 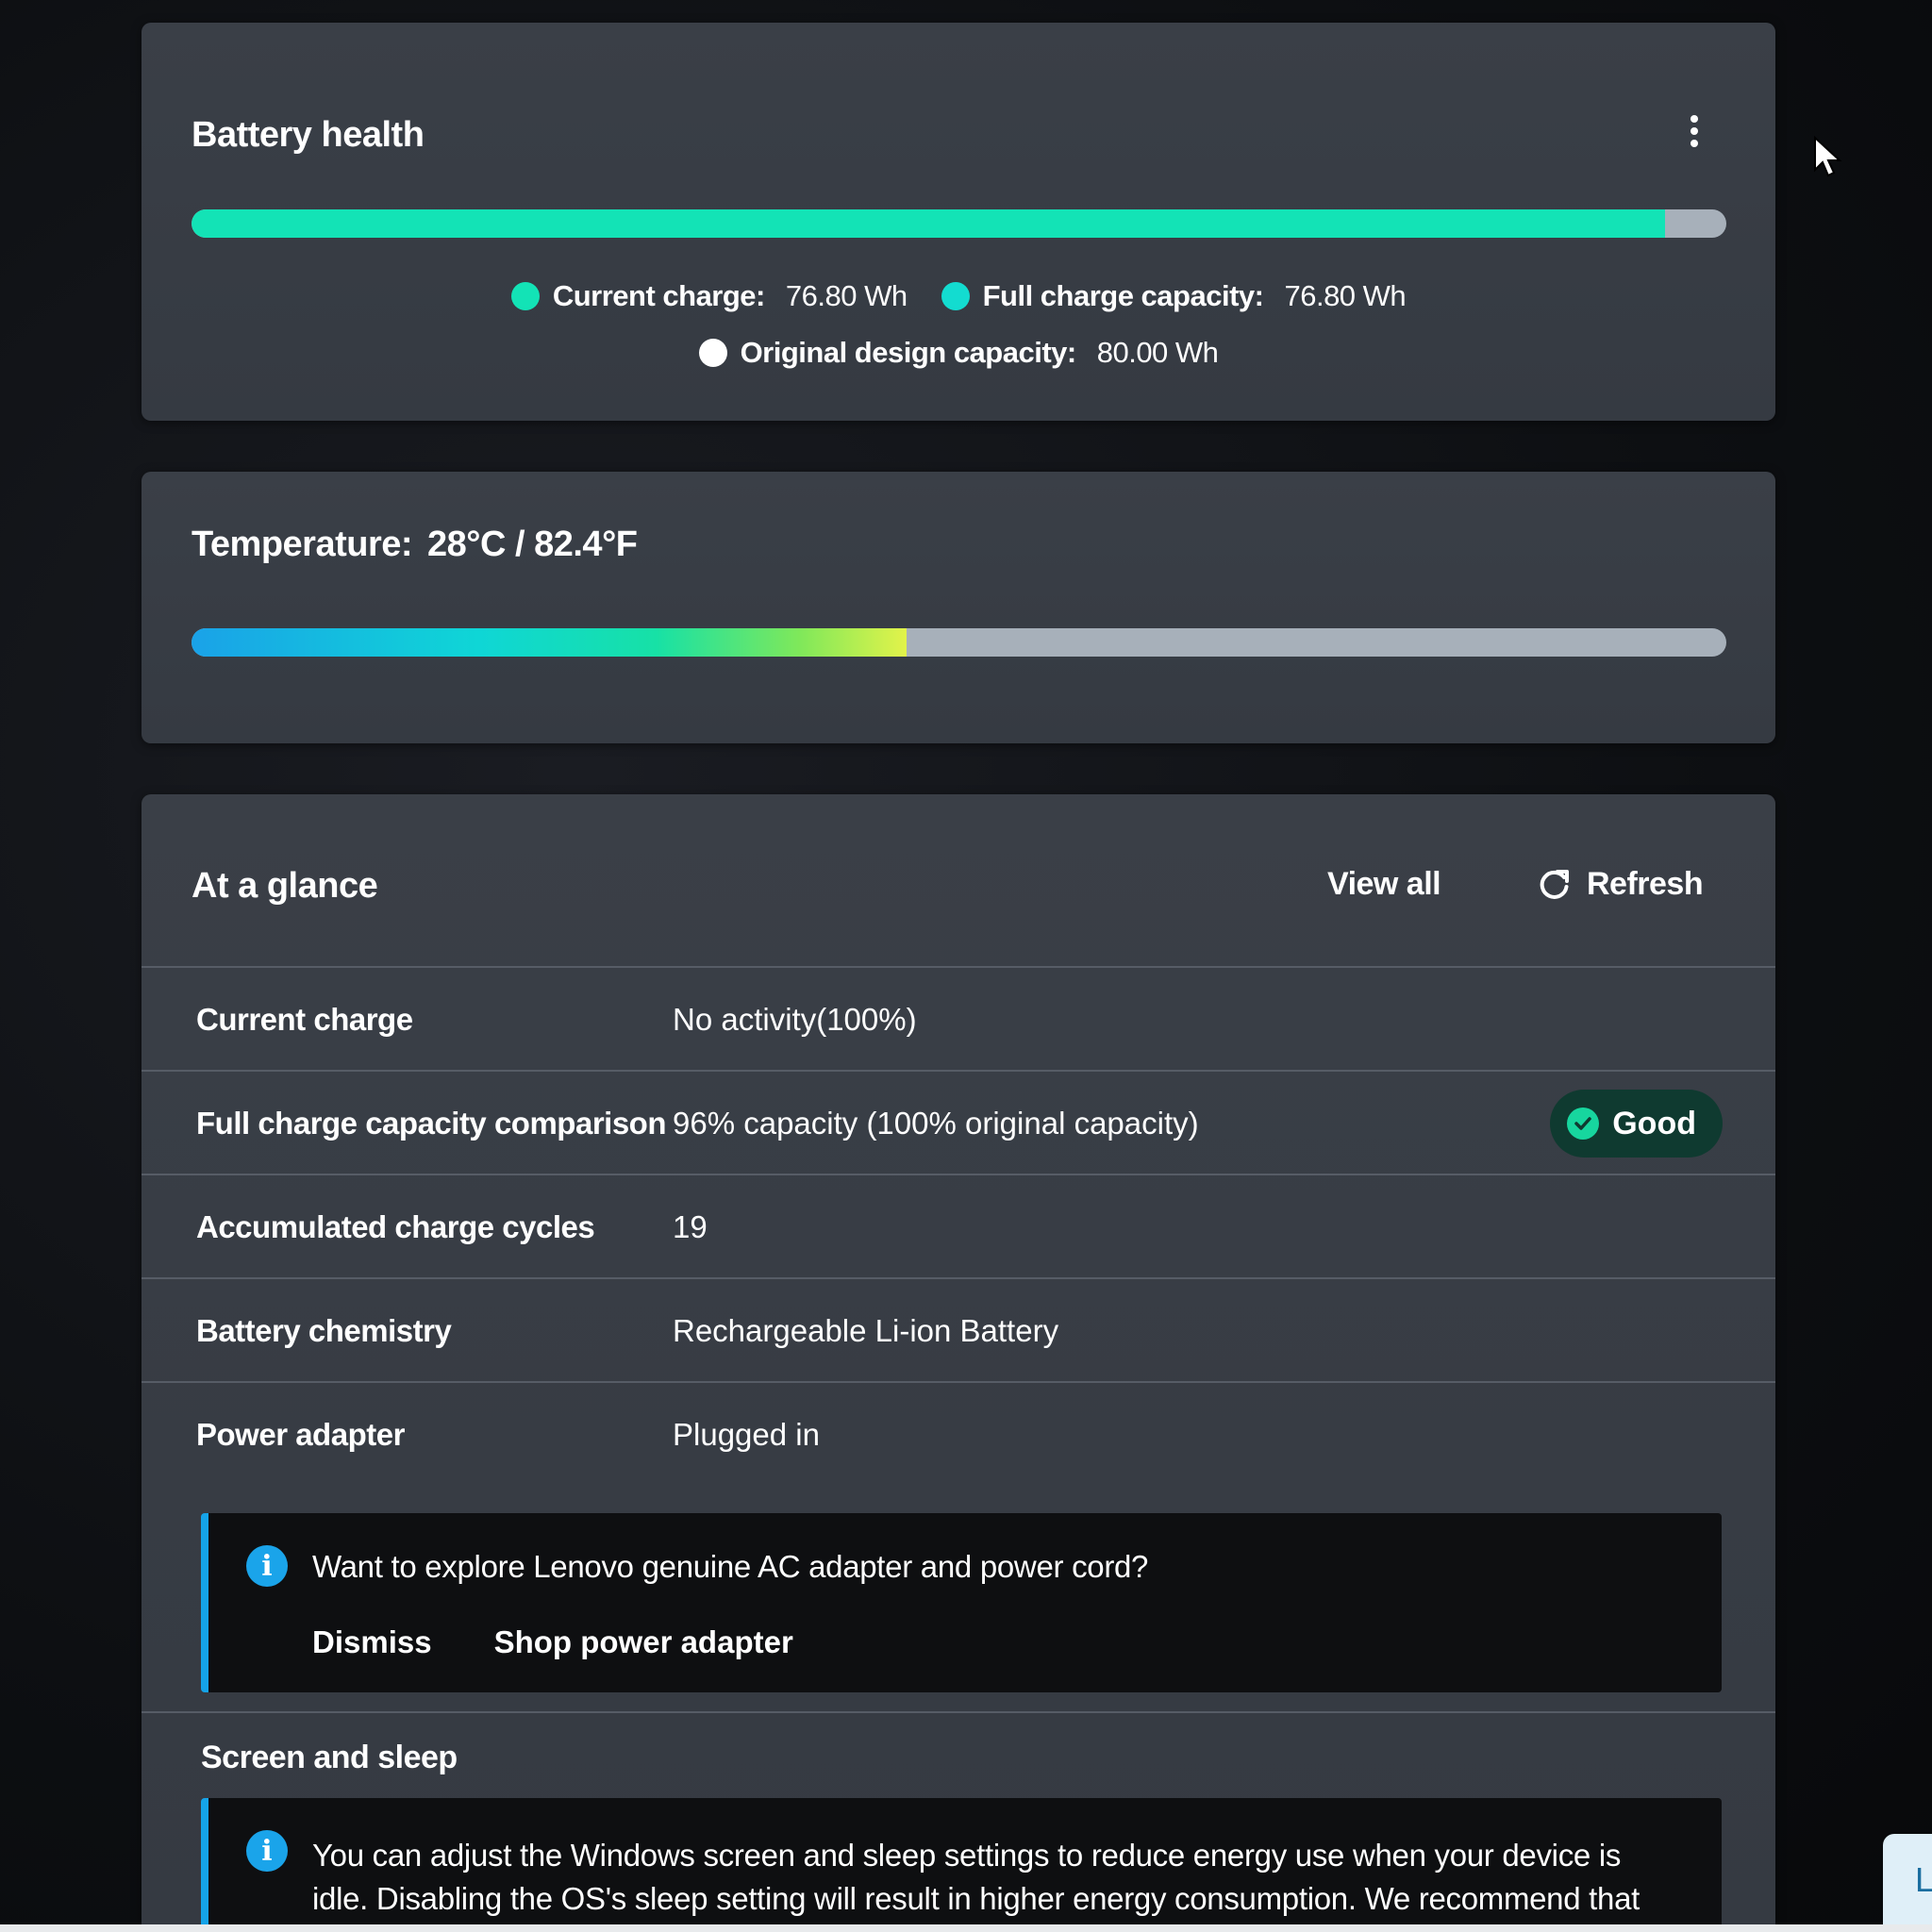 I want to click on legend-design-capacity: Original design capacity: 80.00 Wh, so click(x=959, y=353).